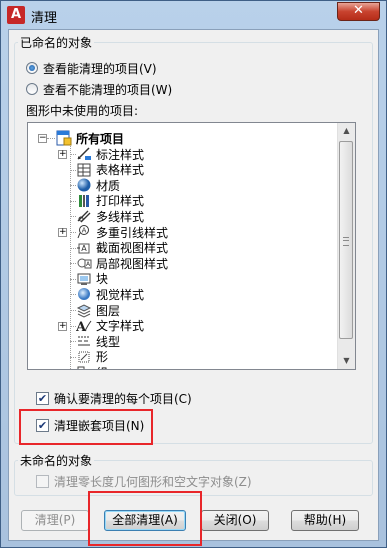  I want to click on radio-view-unpurgeable: 查看不能清理的项目(W), so click(99, 89).